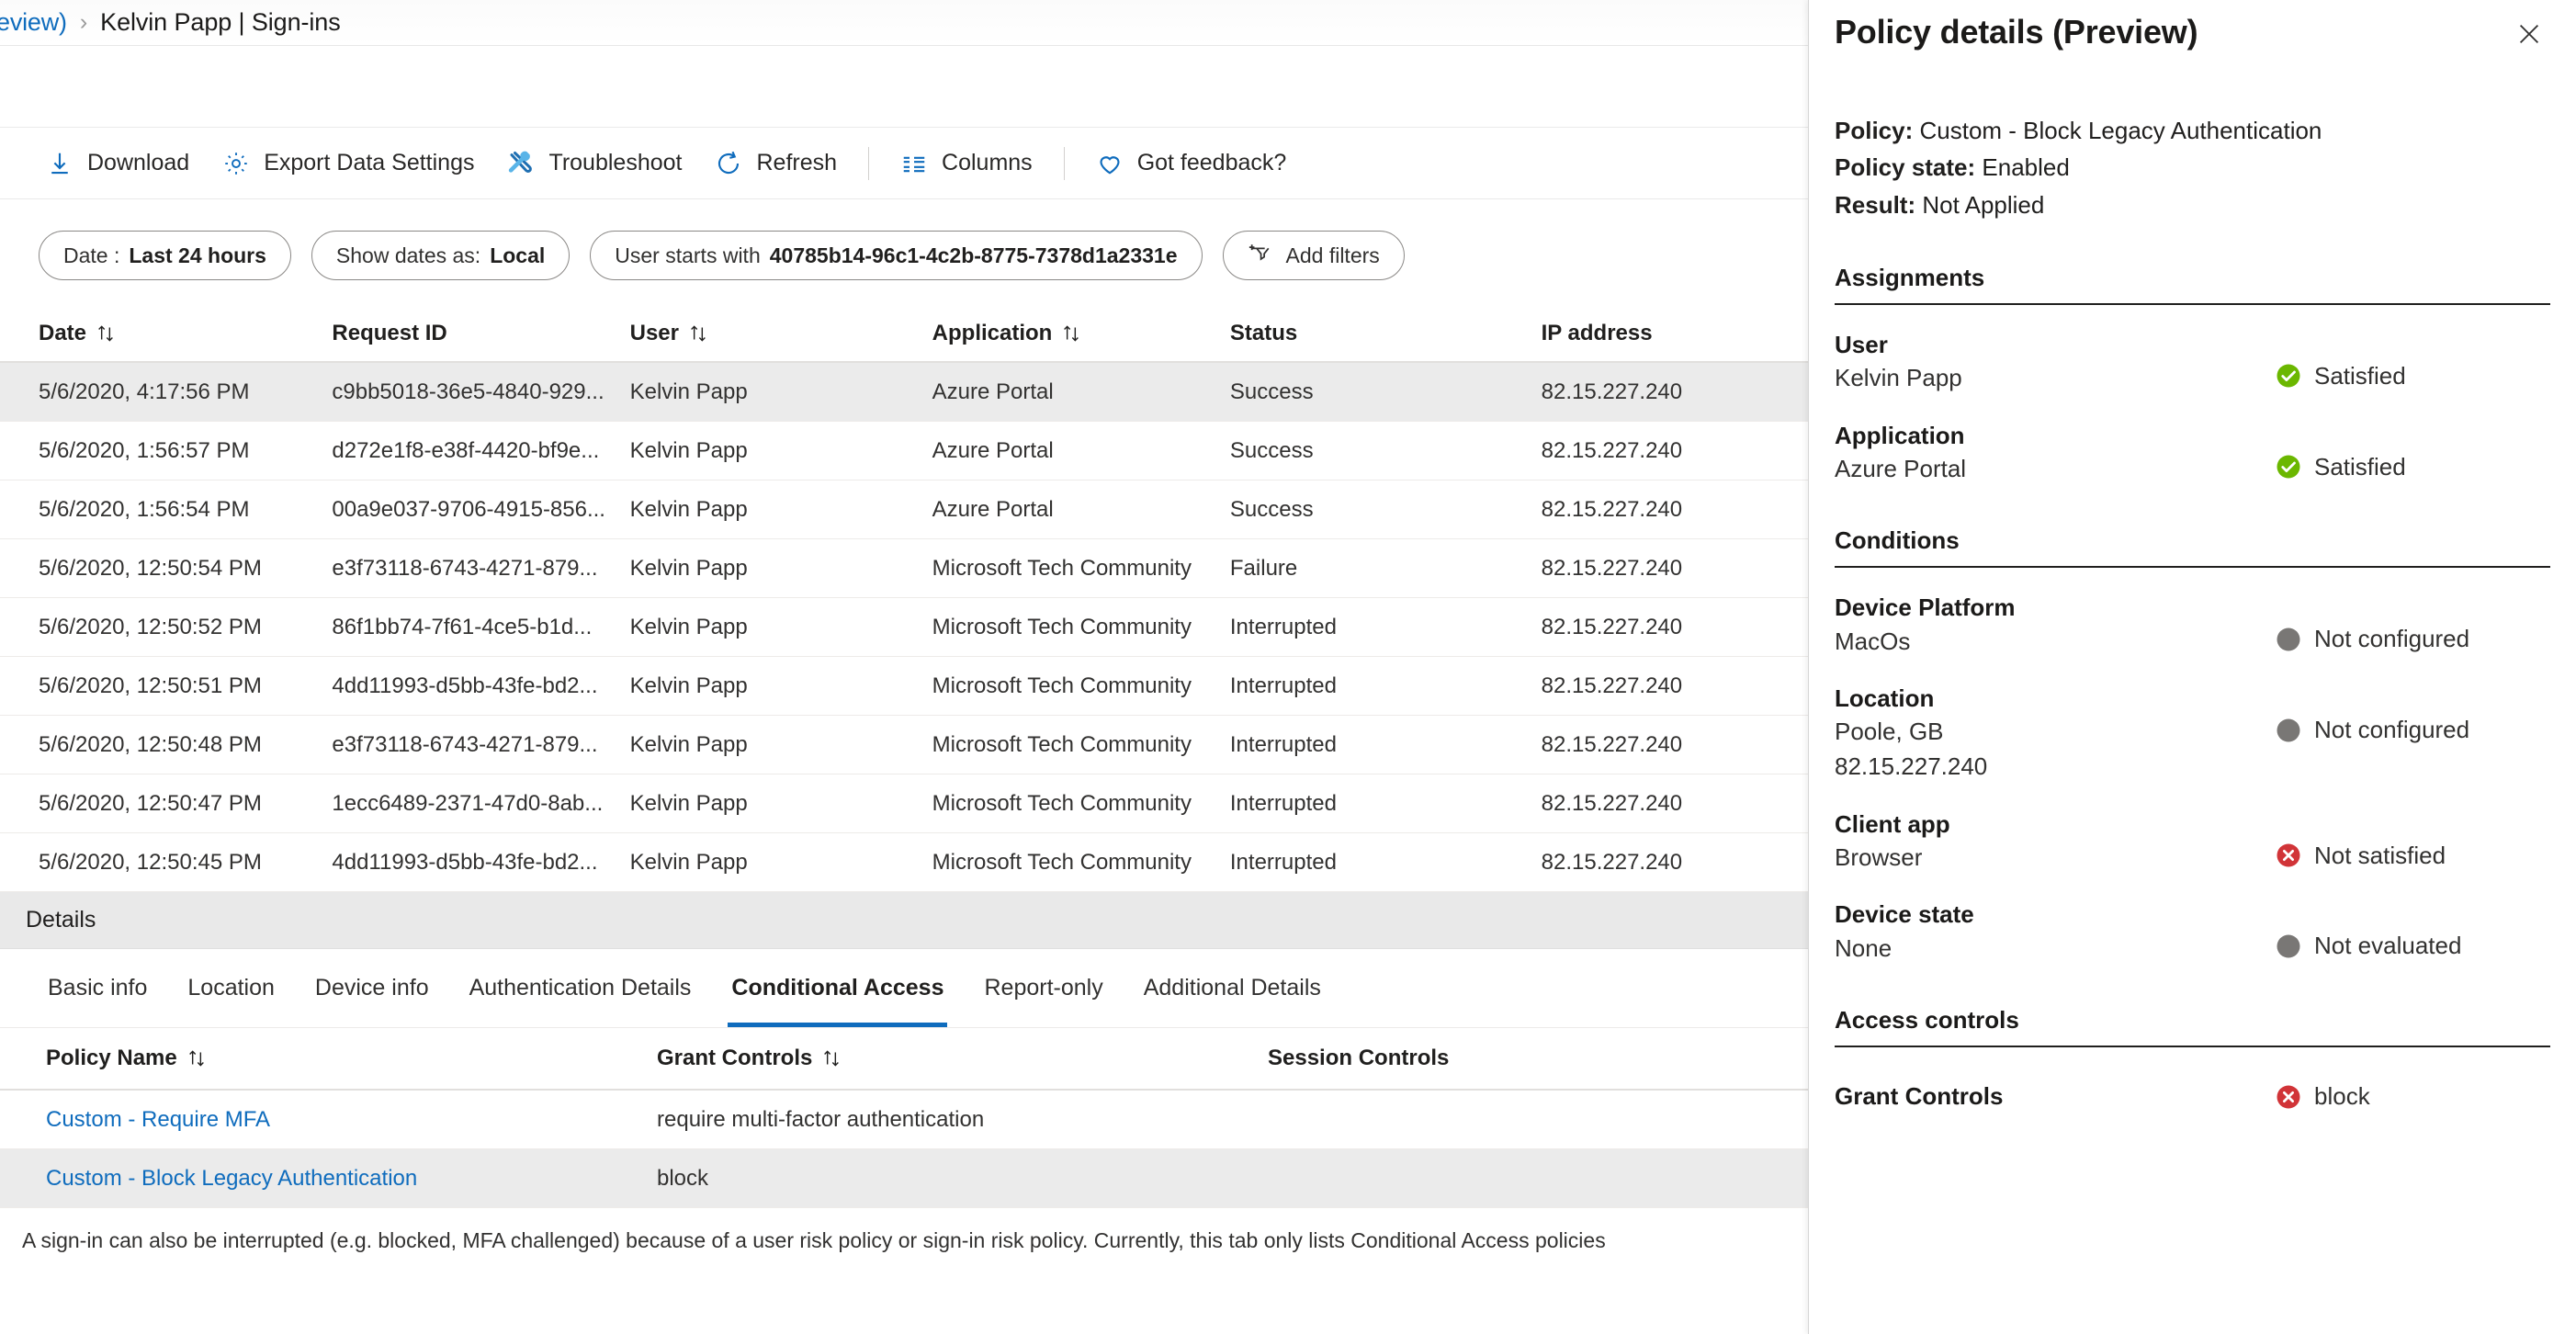 The image size is (2576, 1334). I want to click on policy-name-link: Custom - Block Legacy Authentication, so click(231, 1178).